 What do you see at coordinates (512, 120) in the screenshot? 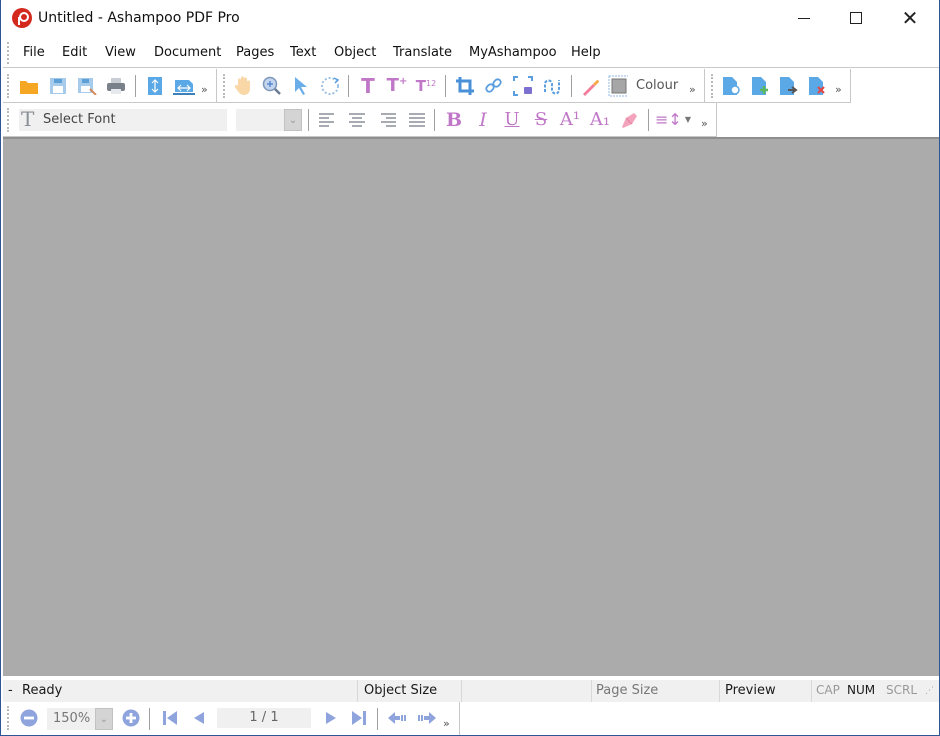
I see `underline-button: U` at bounding box center [512, 120].